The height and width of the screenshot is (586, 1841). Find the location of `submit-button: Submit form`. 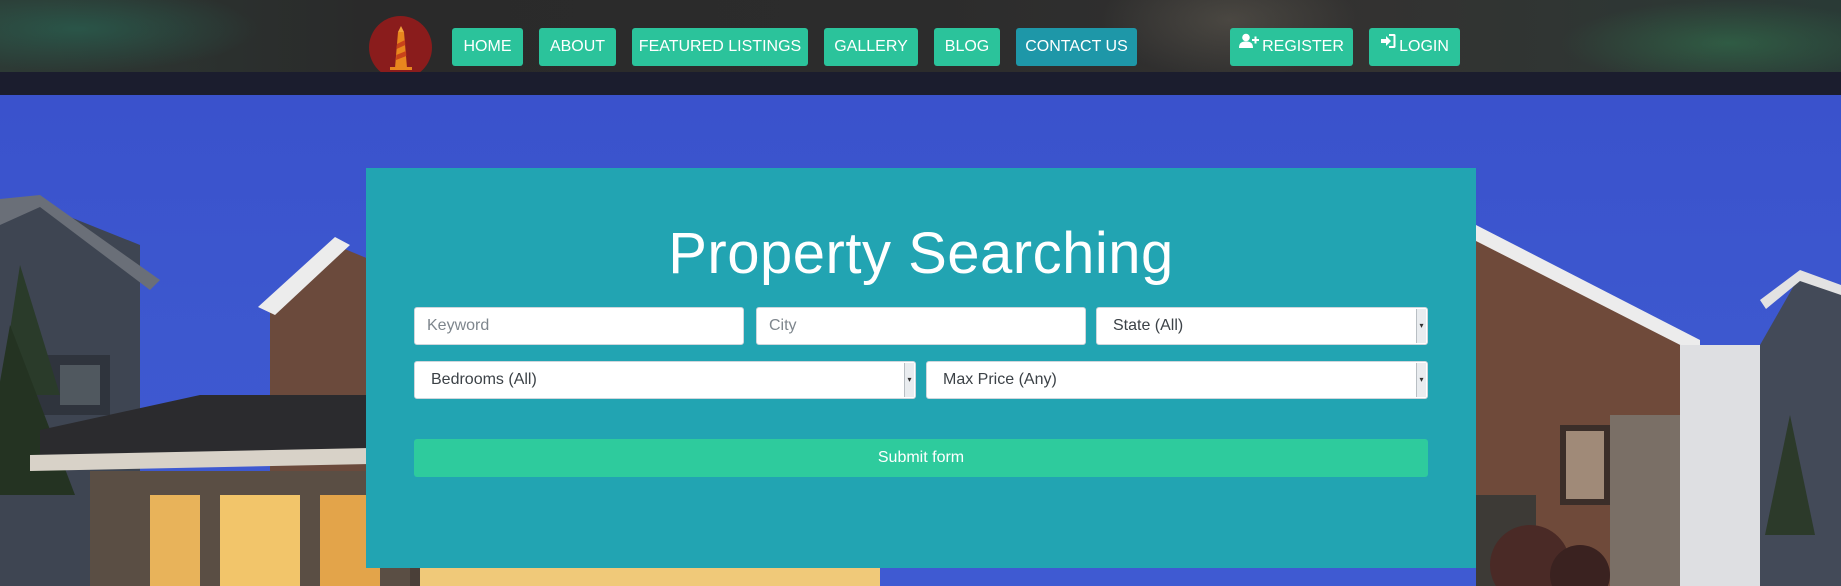

submit-button: Submit form is located at coordinates (921, 458).